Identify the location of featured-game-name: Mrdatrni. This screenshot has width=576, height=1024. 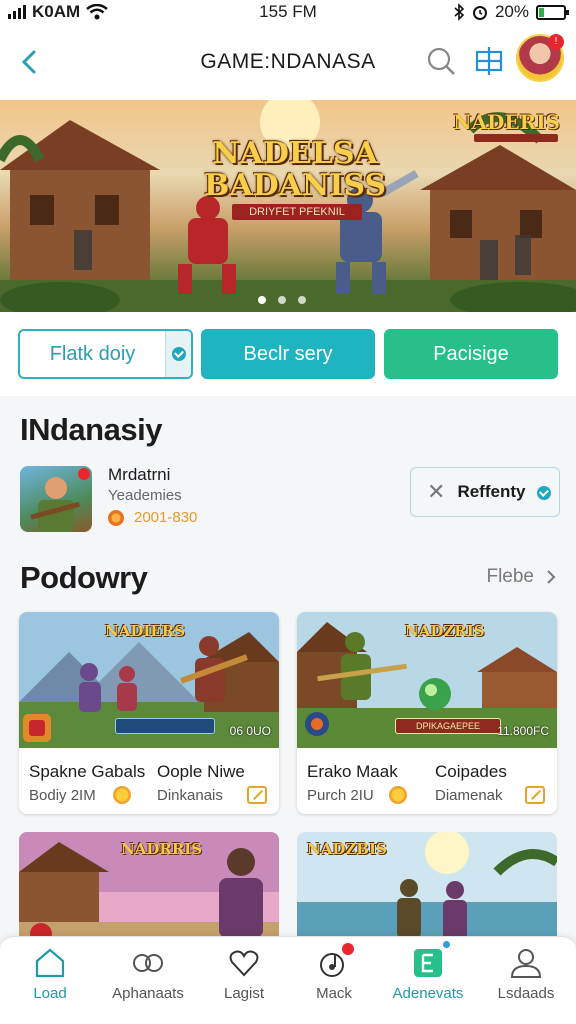
(139, 475).